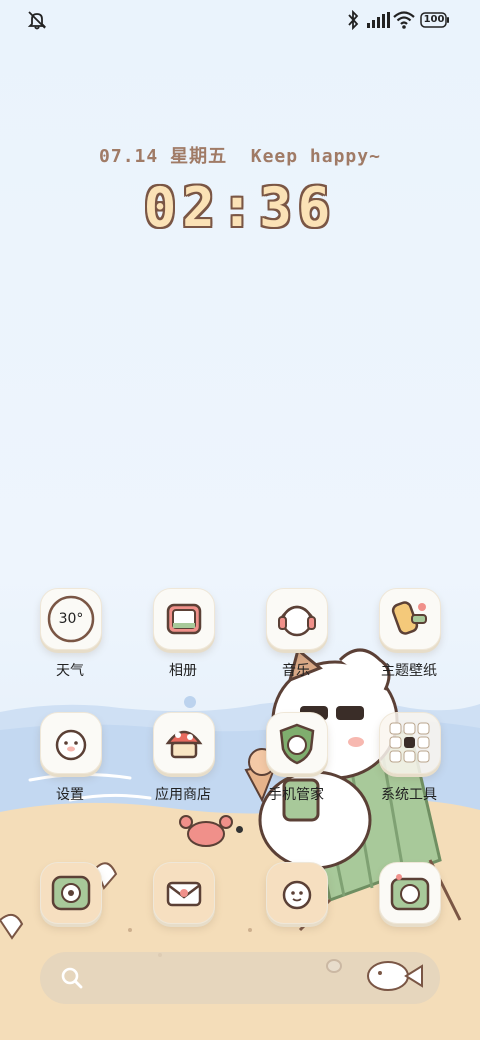  Describe the element at coordinates (409, 671) in the screenshot. I see `app-label: 主题壁纸` at that location.